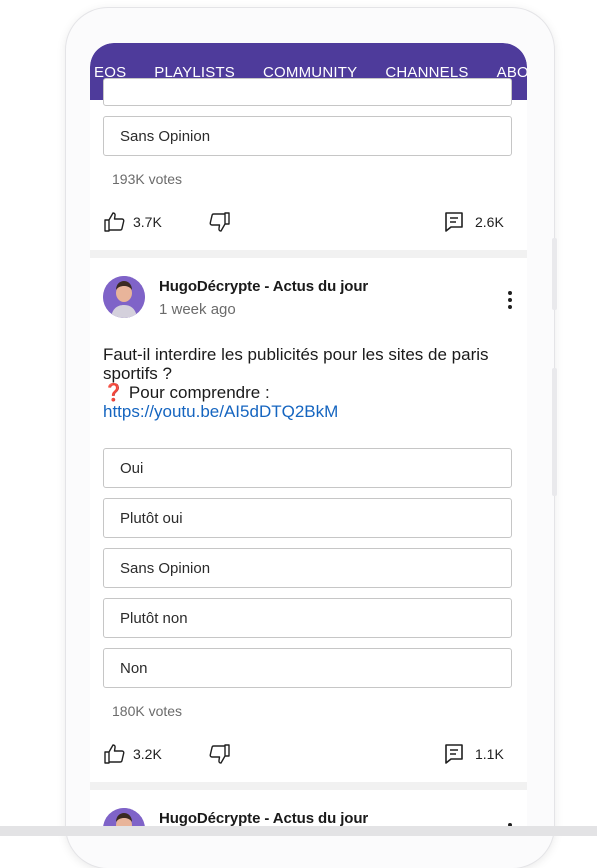 The image size is (597, 868). What do you see at coordinates (114, 392) in the screenshot?
I see `question-emoji: ❓` at bounding box center [114, 392].